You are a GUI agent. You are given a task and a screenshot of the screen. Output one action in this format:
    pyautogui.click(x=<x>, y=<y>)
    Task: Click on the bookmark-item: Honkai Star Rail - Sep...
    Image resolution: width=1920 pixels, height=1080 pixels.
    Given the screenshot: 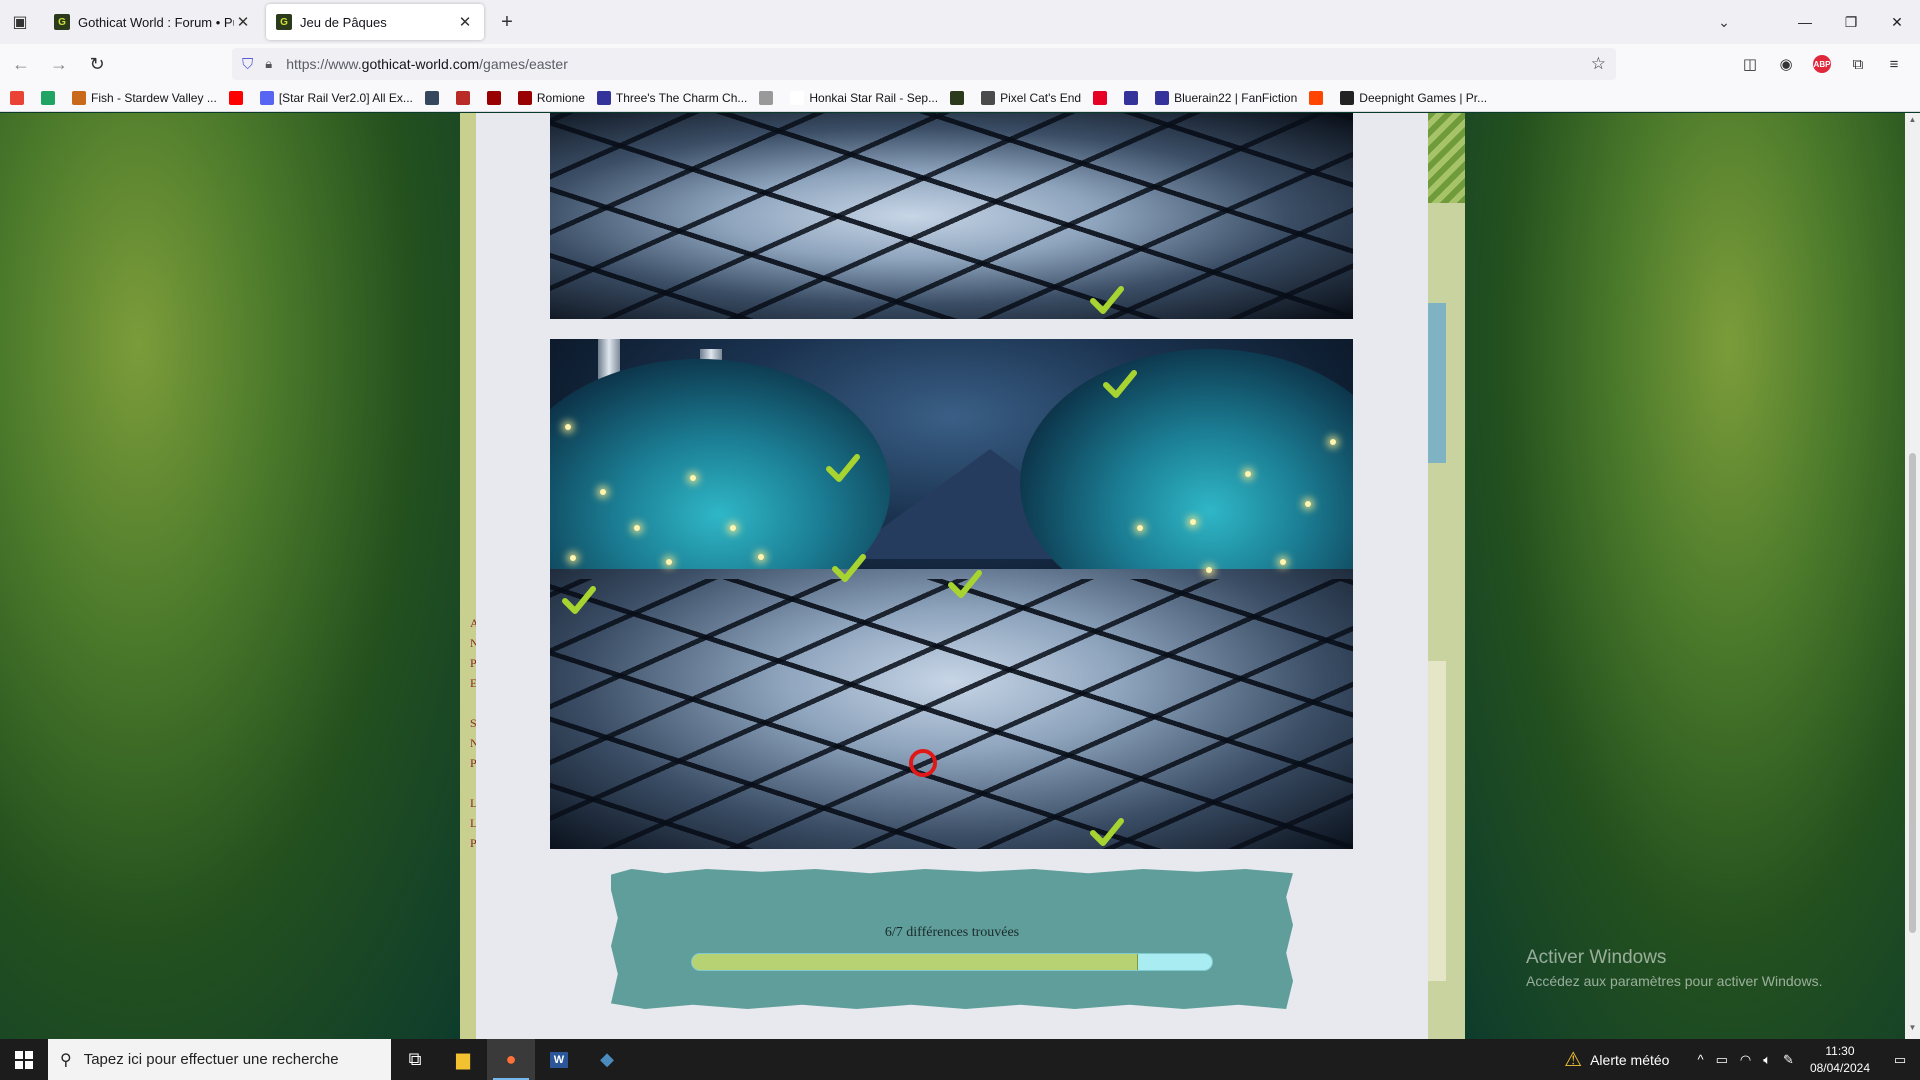 What is the action you would take?
    pyautogui.click(x=864, y=97)
    